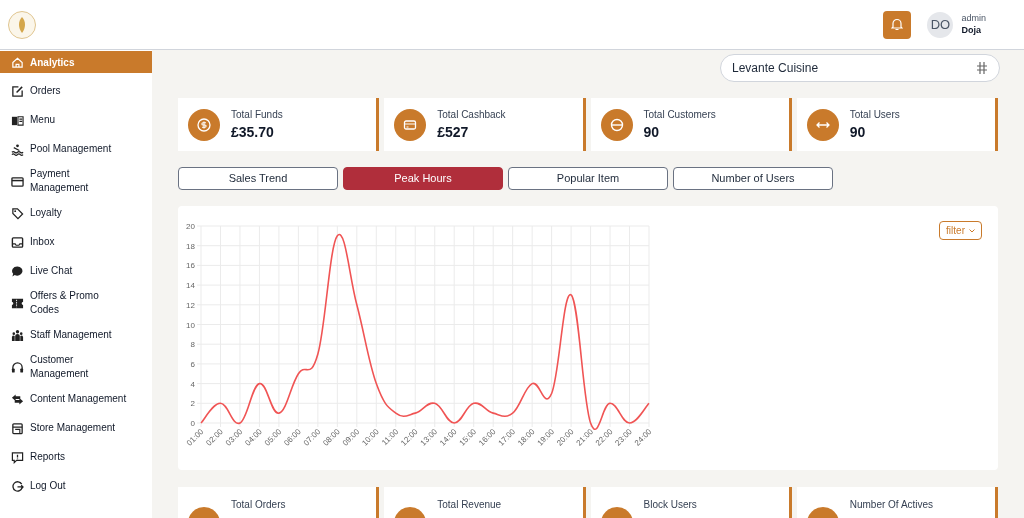 This screenshot has height=518, width=1024. Describe the element at coordinates (471, 114) in the screenshot. I see `stat-label: Total Cashback` at that location.